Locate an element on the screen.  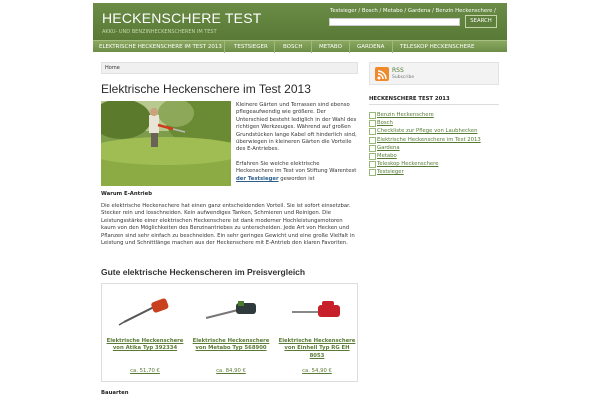
site-title: HECKENSCHERE TEST is located at coordinates (182, 18).